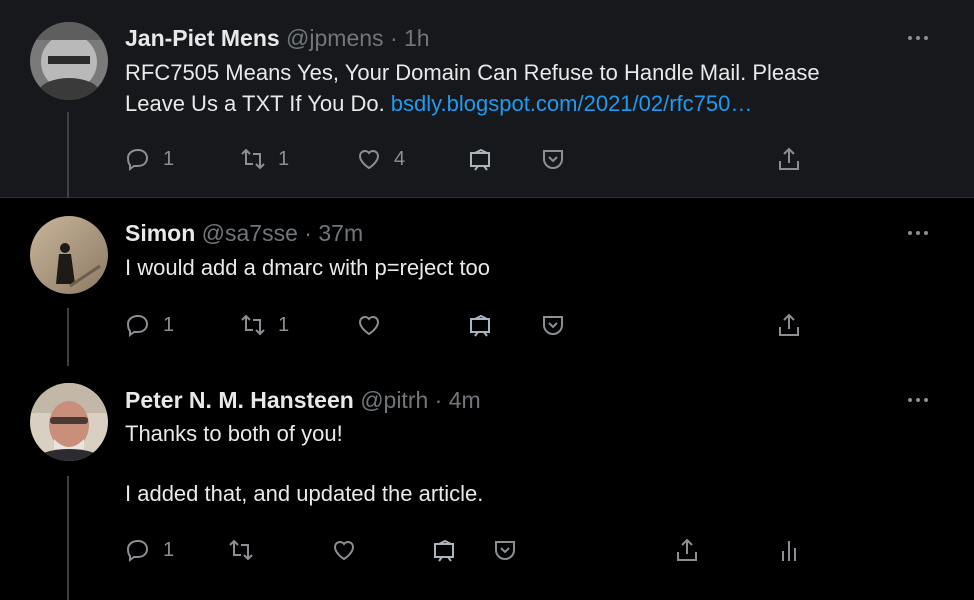 The image size is (974, 600). Describe the element at coordinates (160, 233) in the screenshot. I see `display-name: Simon` at that location.